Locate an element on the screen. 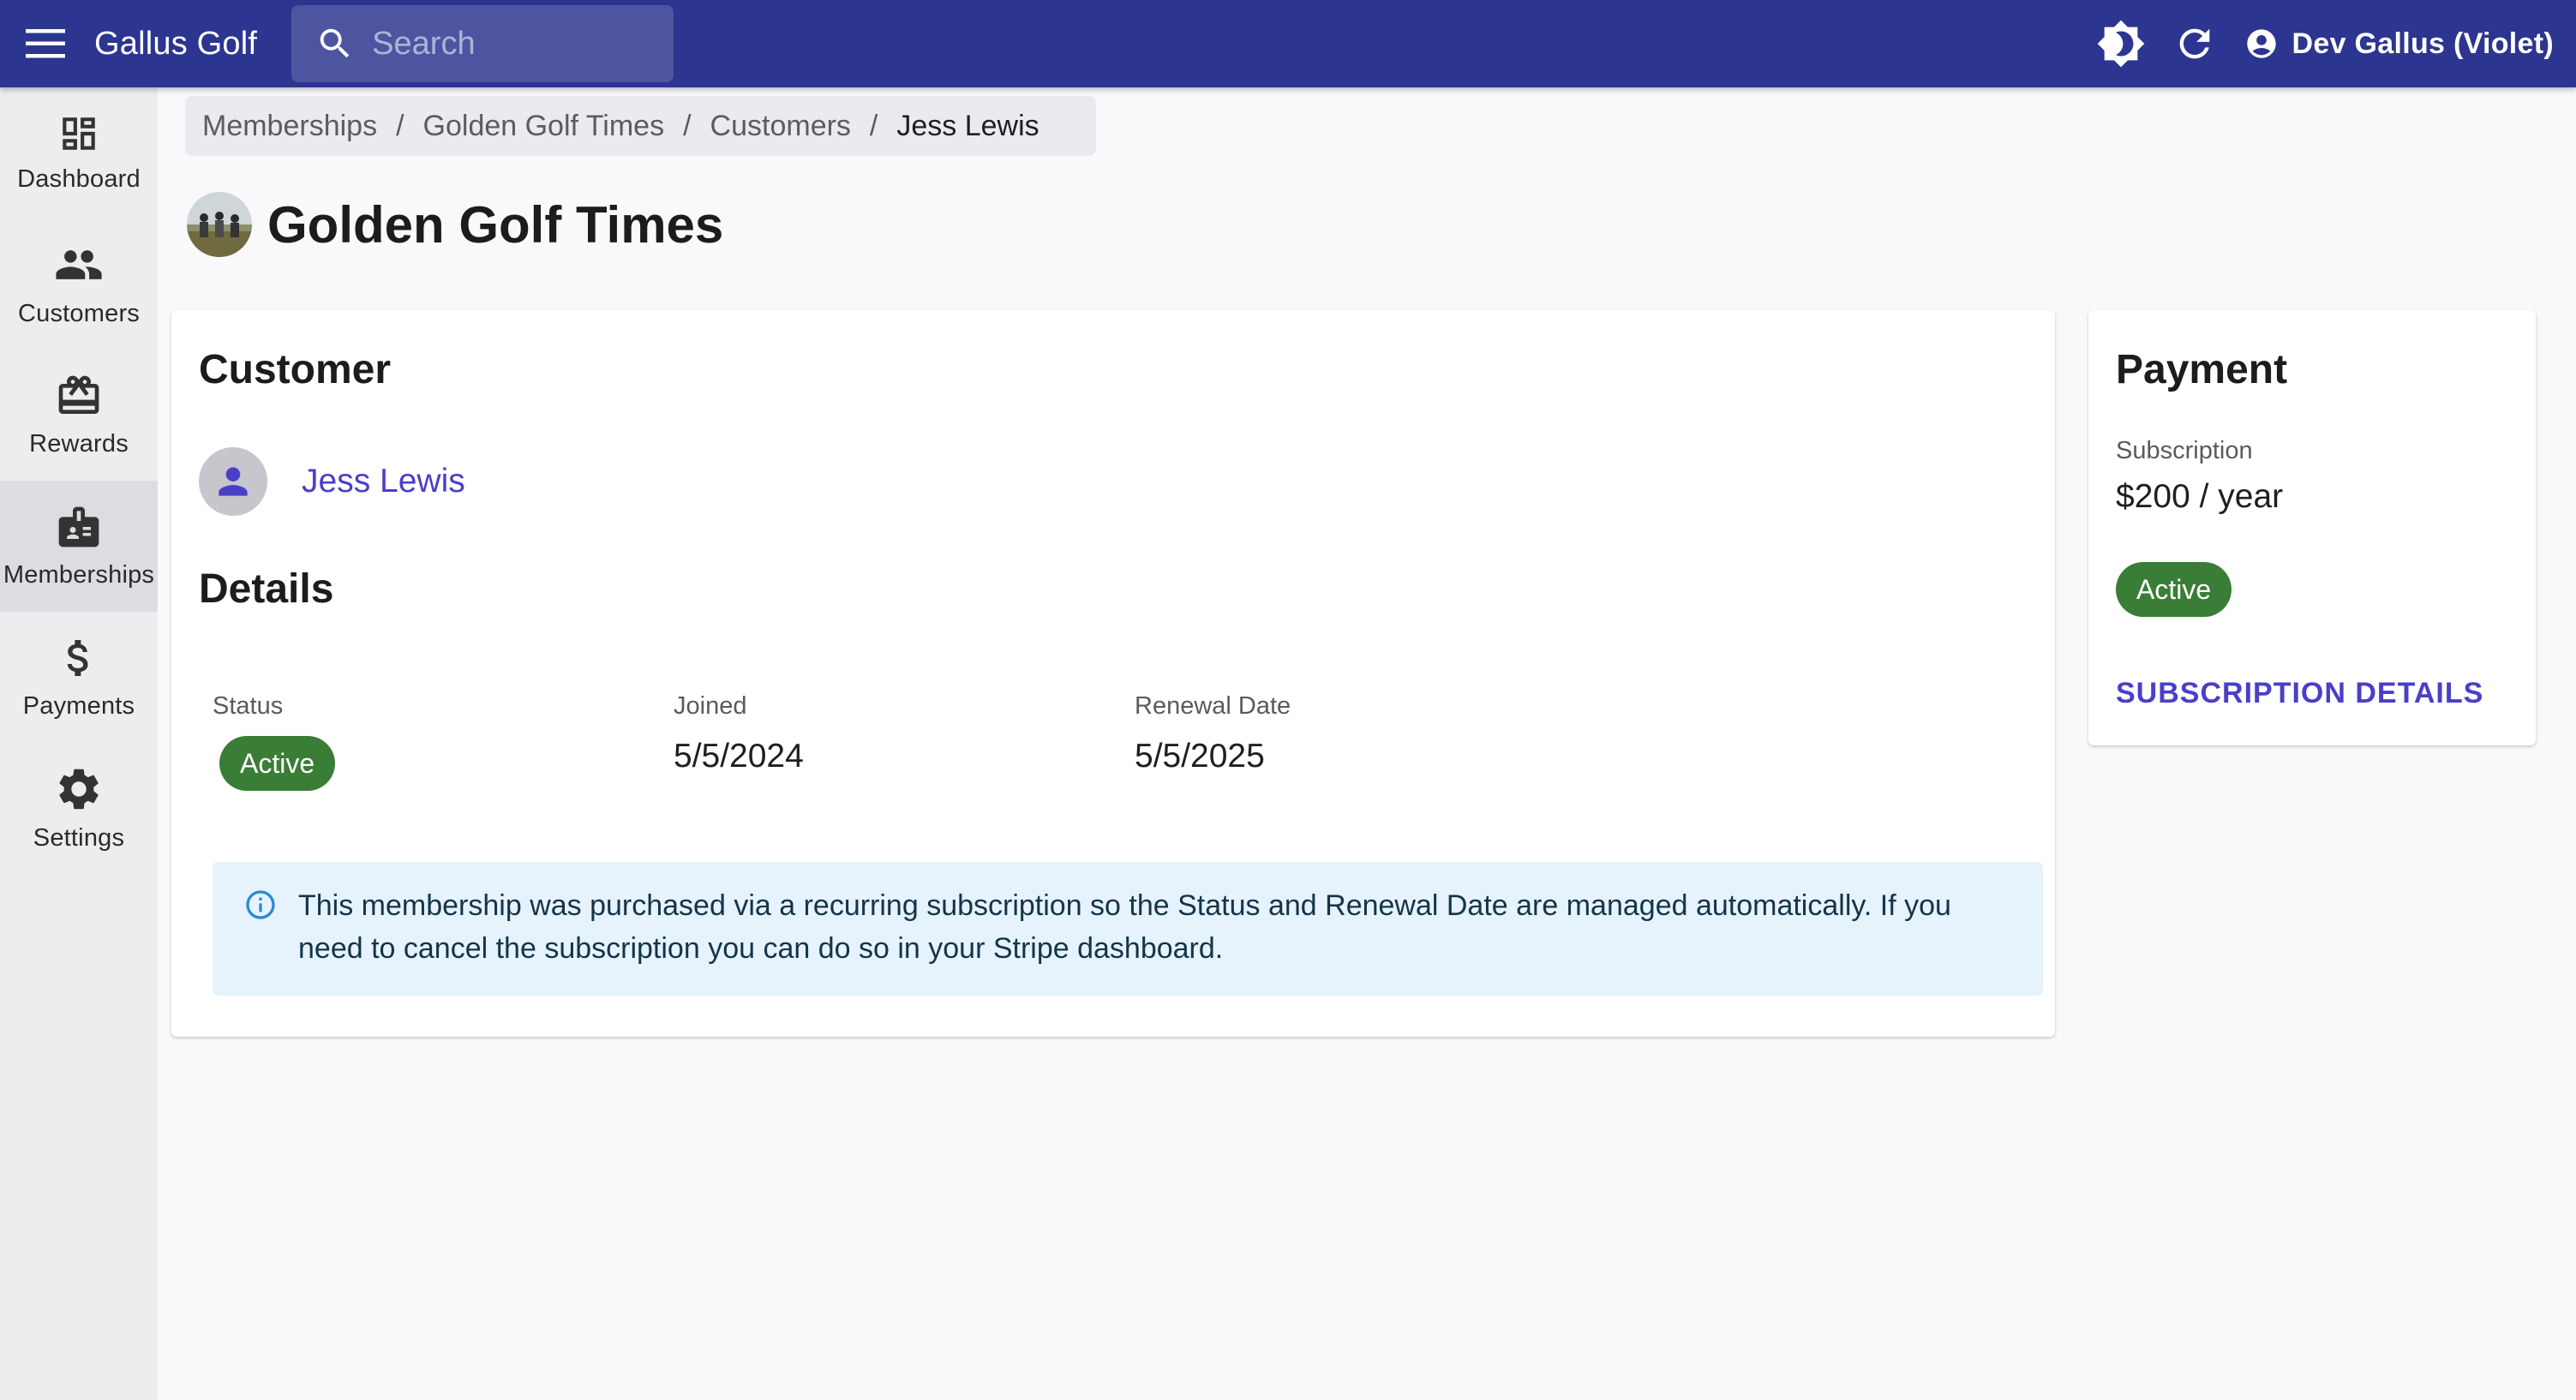  brightness-icon is located at coordinates (2120, 44).